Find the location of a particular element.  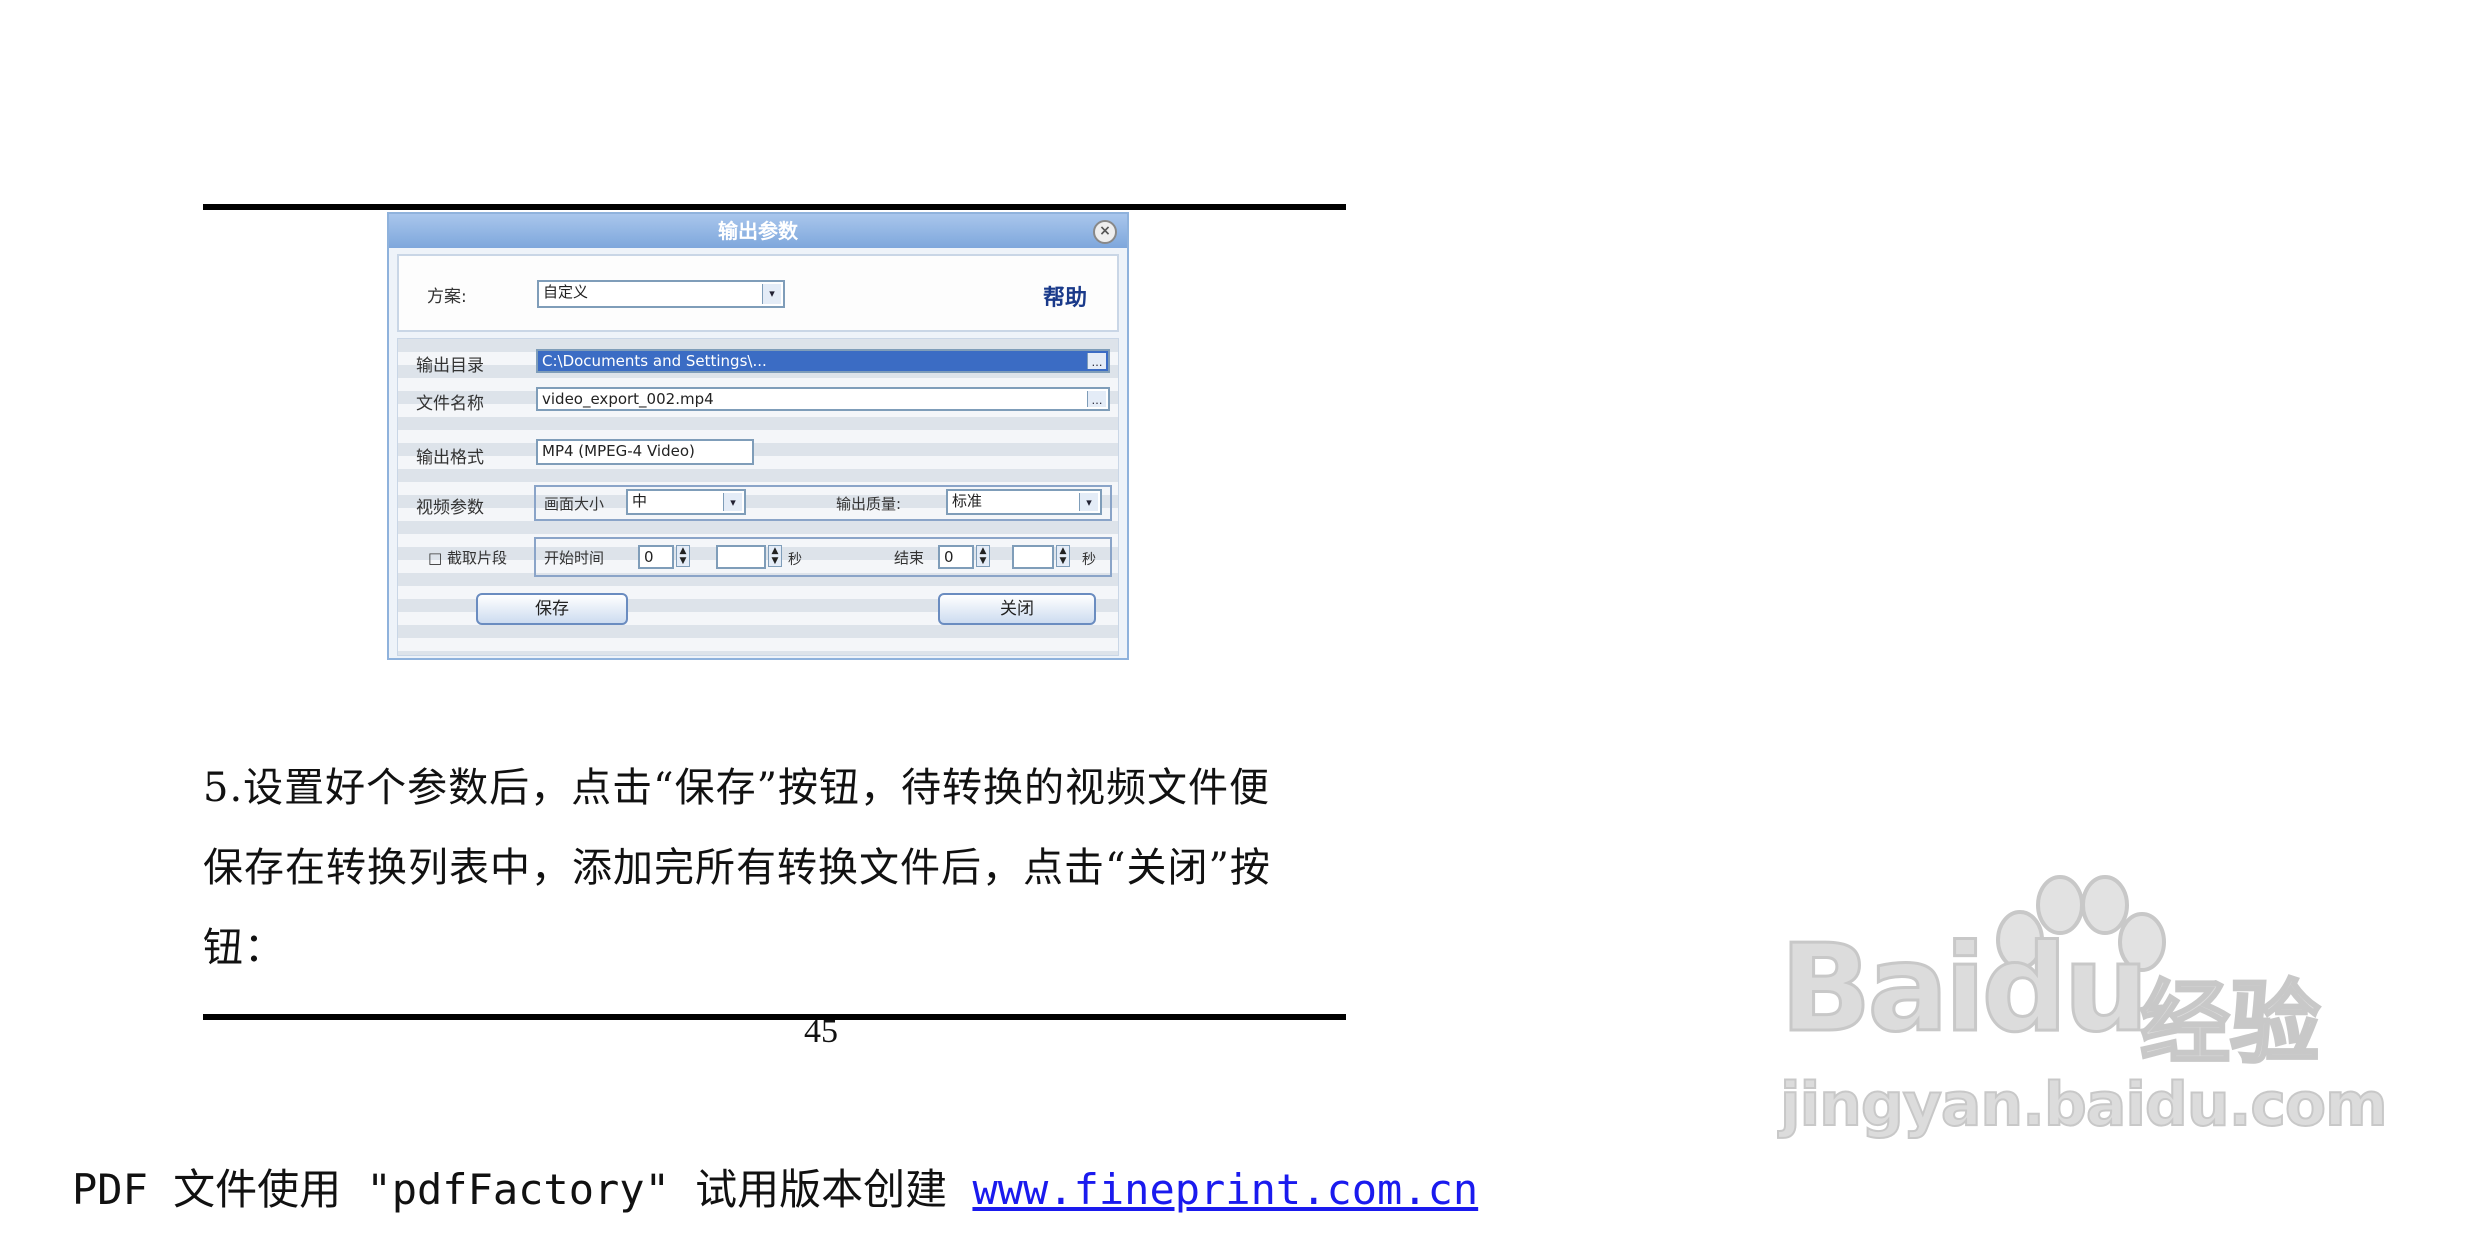

baidu-watermark: Baidu 经验 jingyan.baidu.com is located at coordinates (2084, 1017).